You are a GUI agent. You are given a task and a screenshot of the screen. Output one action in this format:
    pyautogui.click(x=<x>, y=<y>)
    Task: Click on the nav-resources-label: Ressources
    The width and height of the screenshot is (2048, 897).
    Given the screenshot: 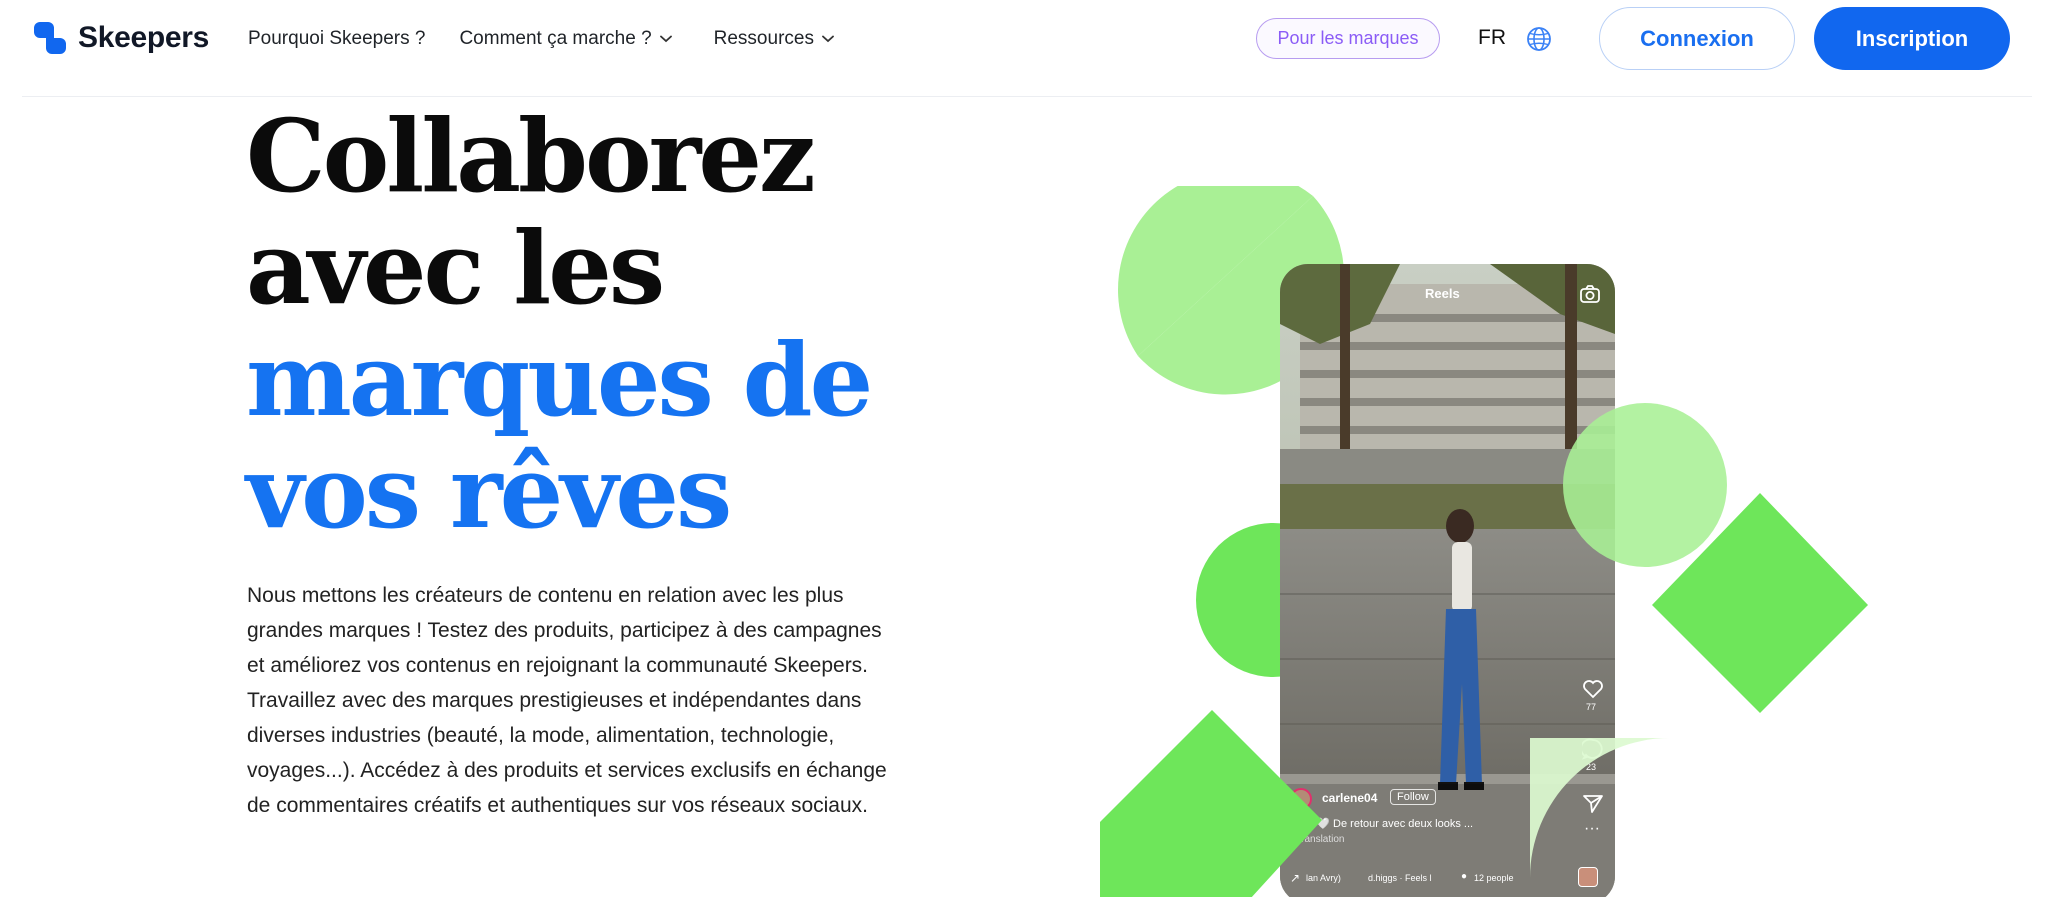 What is the action you would take?
    pyautogui.click(x=763, y=38)
    